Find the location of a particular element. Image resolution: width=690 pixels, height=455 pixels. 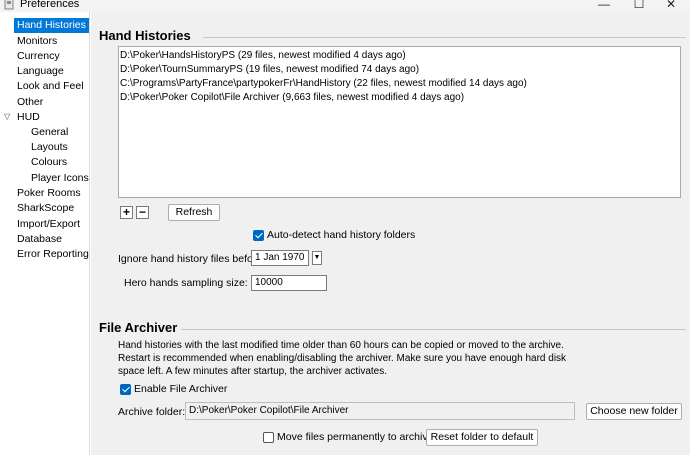

sidebar-item-database: Database is located at coordinates (39, 239).